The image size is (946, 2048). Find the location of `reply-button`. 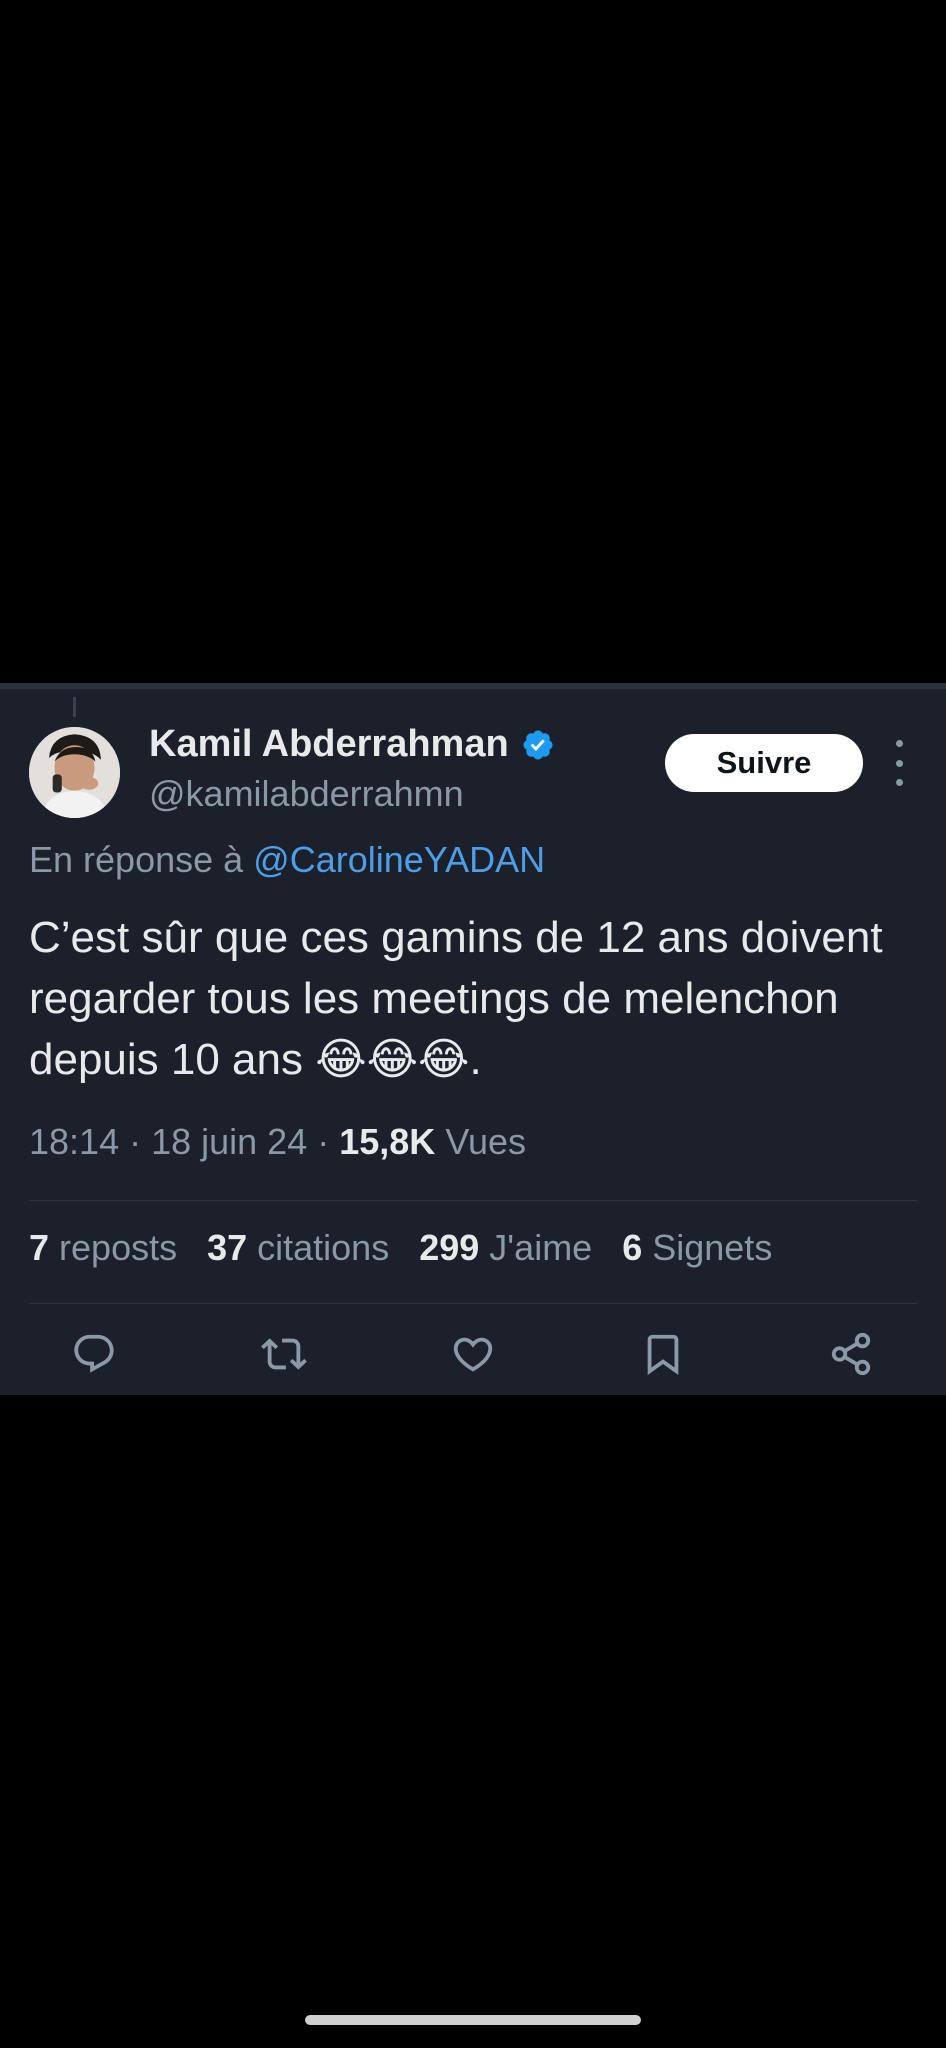

reply-button is located at coordinates (94, 1354).